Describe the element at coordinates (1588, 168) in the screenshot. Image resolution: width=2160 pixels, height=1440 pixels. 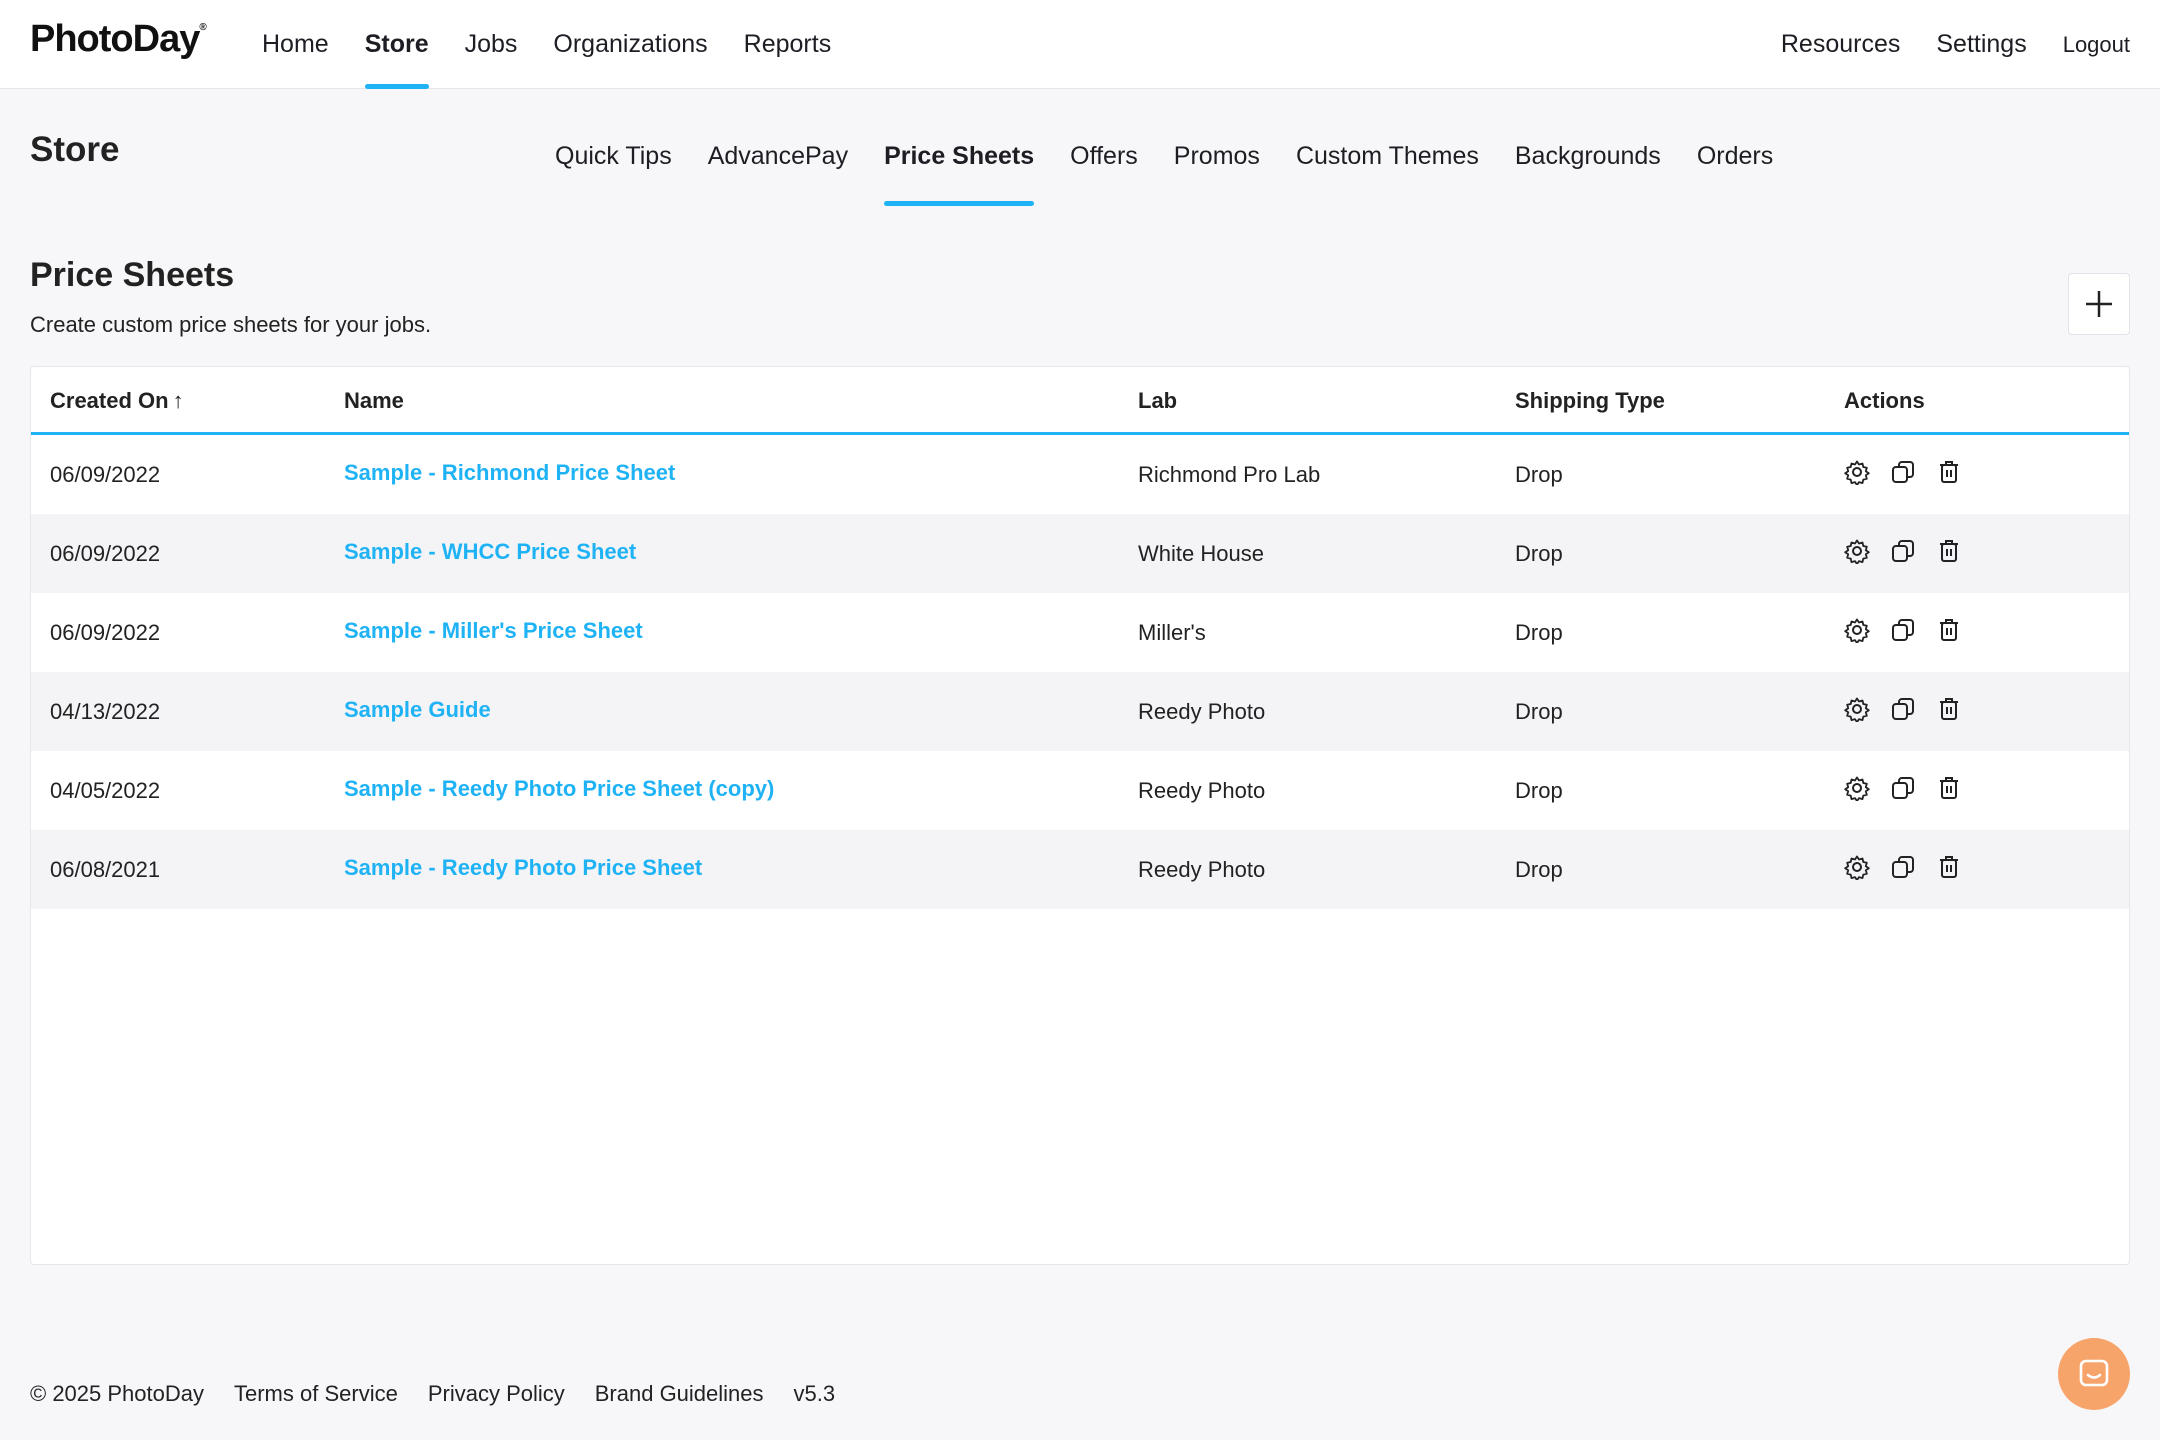
I see `tab-backgrounds: Backgrounds` at that location.